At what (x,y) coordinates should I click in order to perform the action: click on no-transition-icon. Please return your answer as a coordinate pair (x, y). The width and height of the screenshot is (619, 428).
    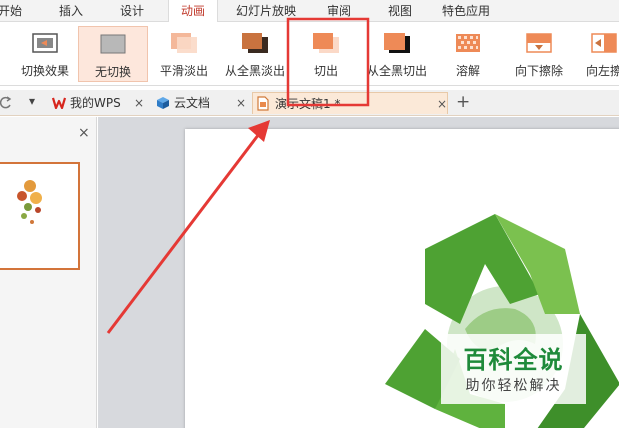
    Looking at the image, I should click on (113, 44).